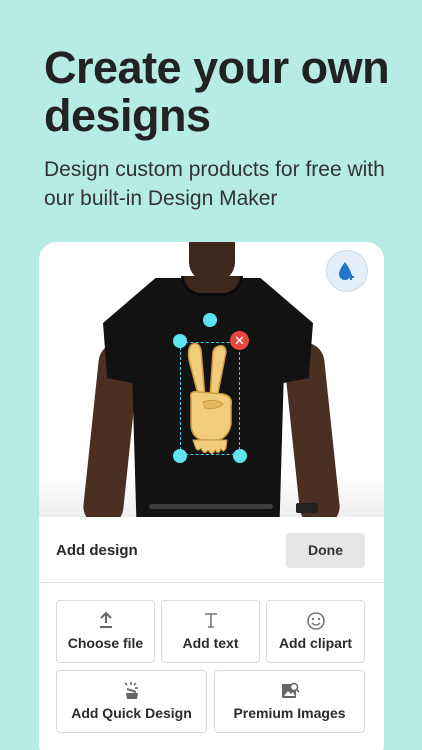 The width and height of the screenshot is (422, 750). Describe the element at coordinates (211, 550) in the screenshot. I see `panel-header: Add design Done` at that location.